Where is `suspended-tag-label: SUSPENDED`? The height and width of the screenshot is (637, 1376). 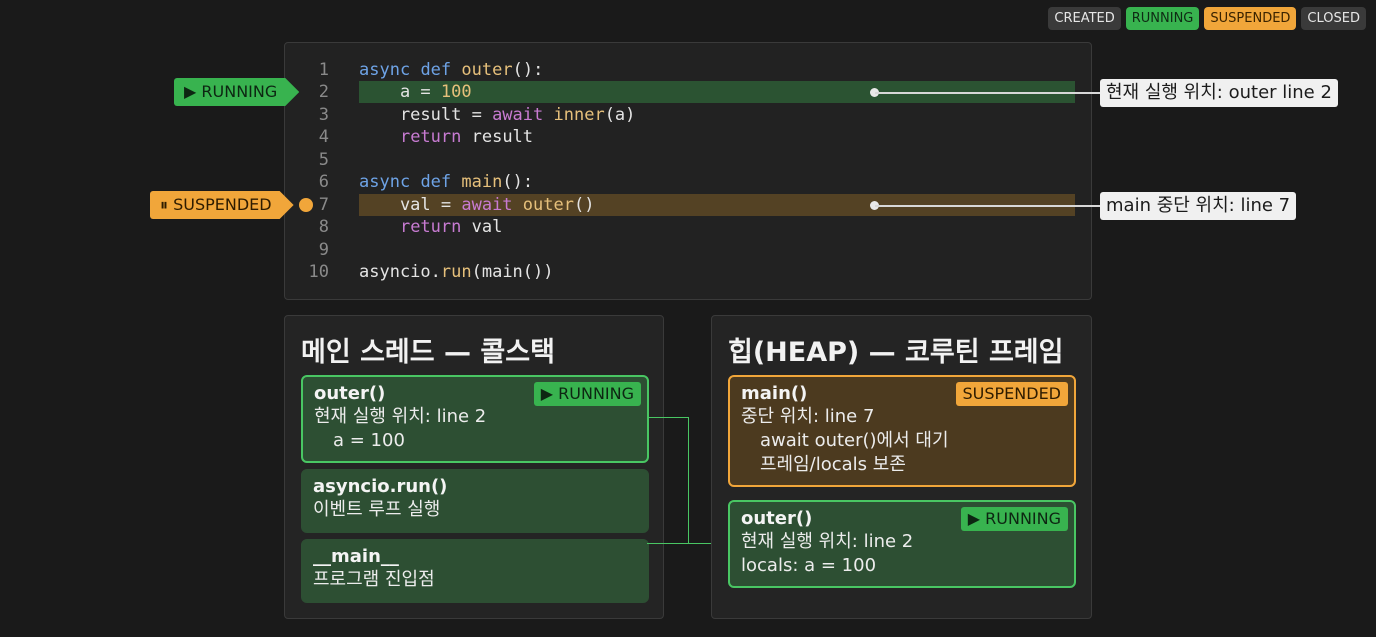
suspended-tag-label: SUSPENDED is located at coordinates (222, 204).